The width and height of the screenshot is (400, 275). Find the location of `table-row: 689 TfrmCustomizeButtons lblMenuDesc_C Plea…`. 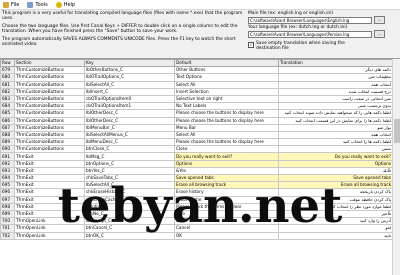

table-row: 689 TfrmCustomizeButtons lblMenuDesc_C Plea… is located at coordinates (196, 142).